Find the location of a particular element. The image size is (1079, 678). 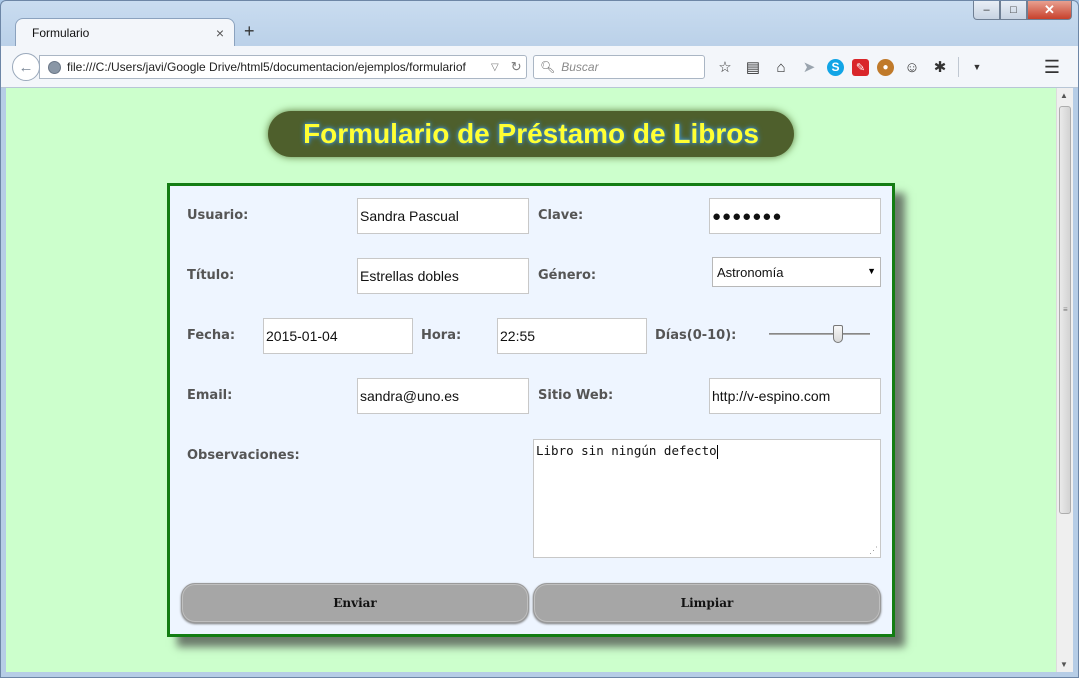

reload-icon: ↻ is located at coordinates (516, 67).